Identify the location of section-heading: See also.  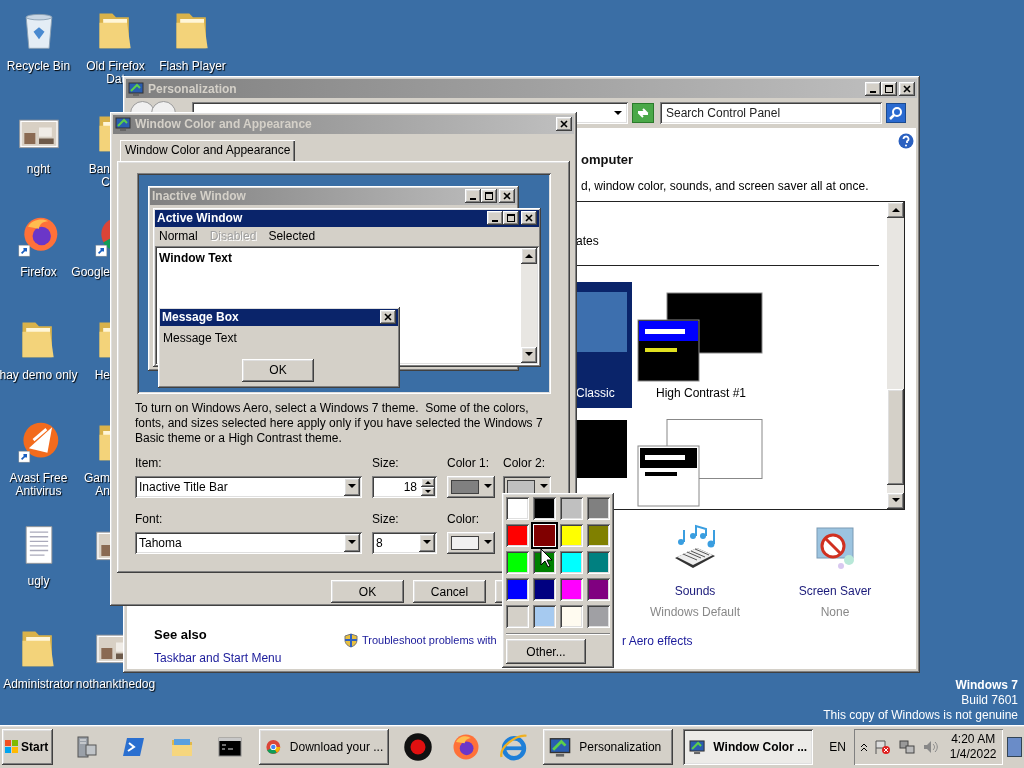
(181, 634).